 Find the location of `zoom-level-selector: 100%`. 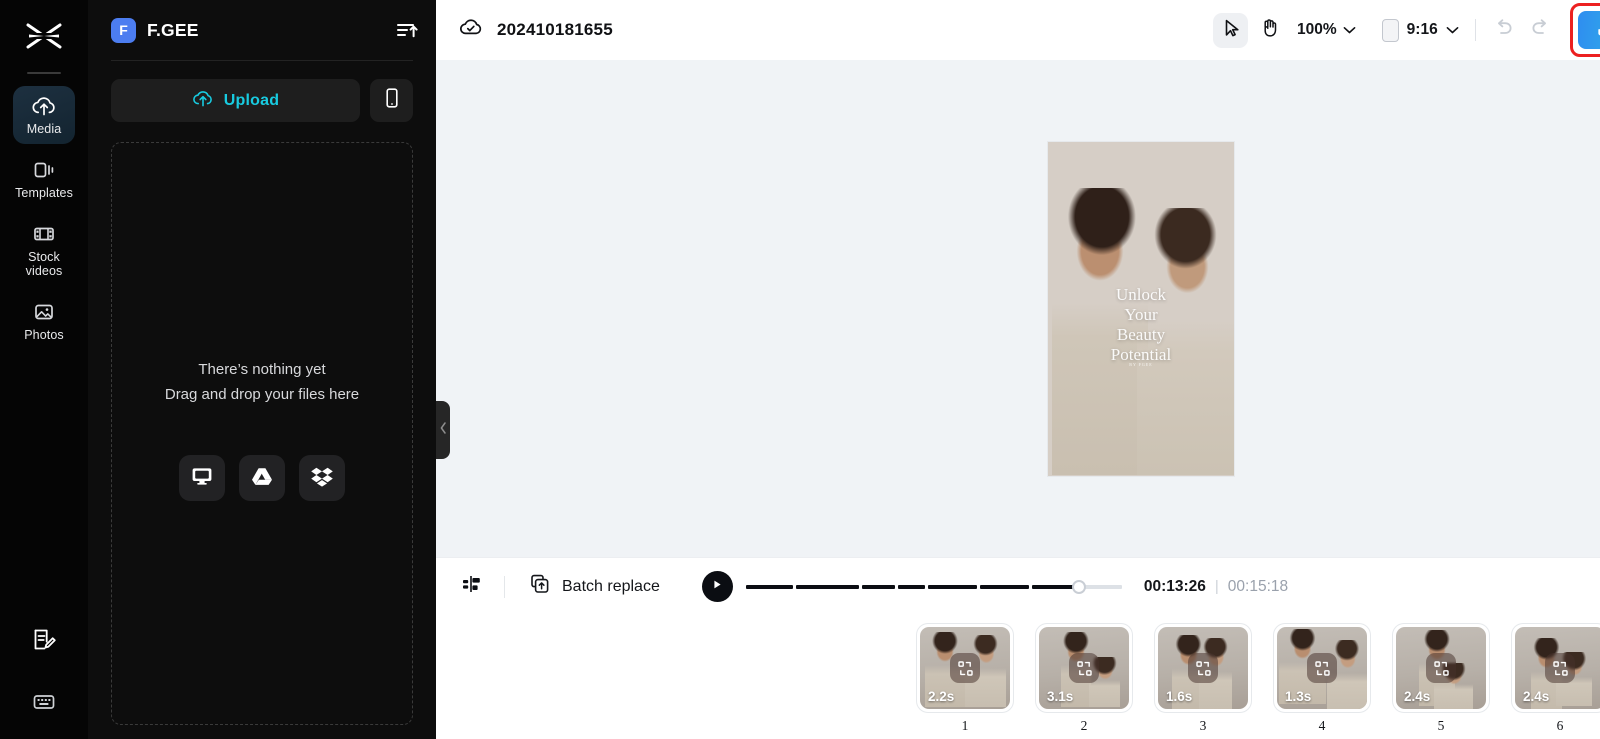

zoom-level-selector: 100% is located at coordinates (1326, 30).